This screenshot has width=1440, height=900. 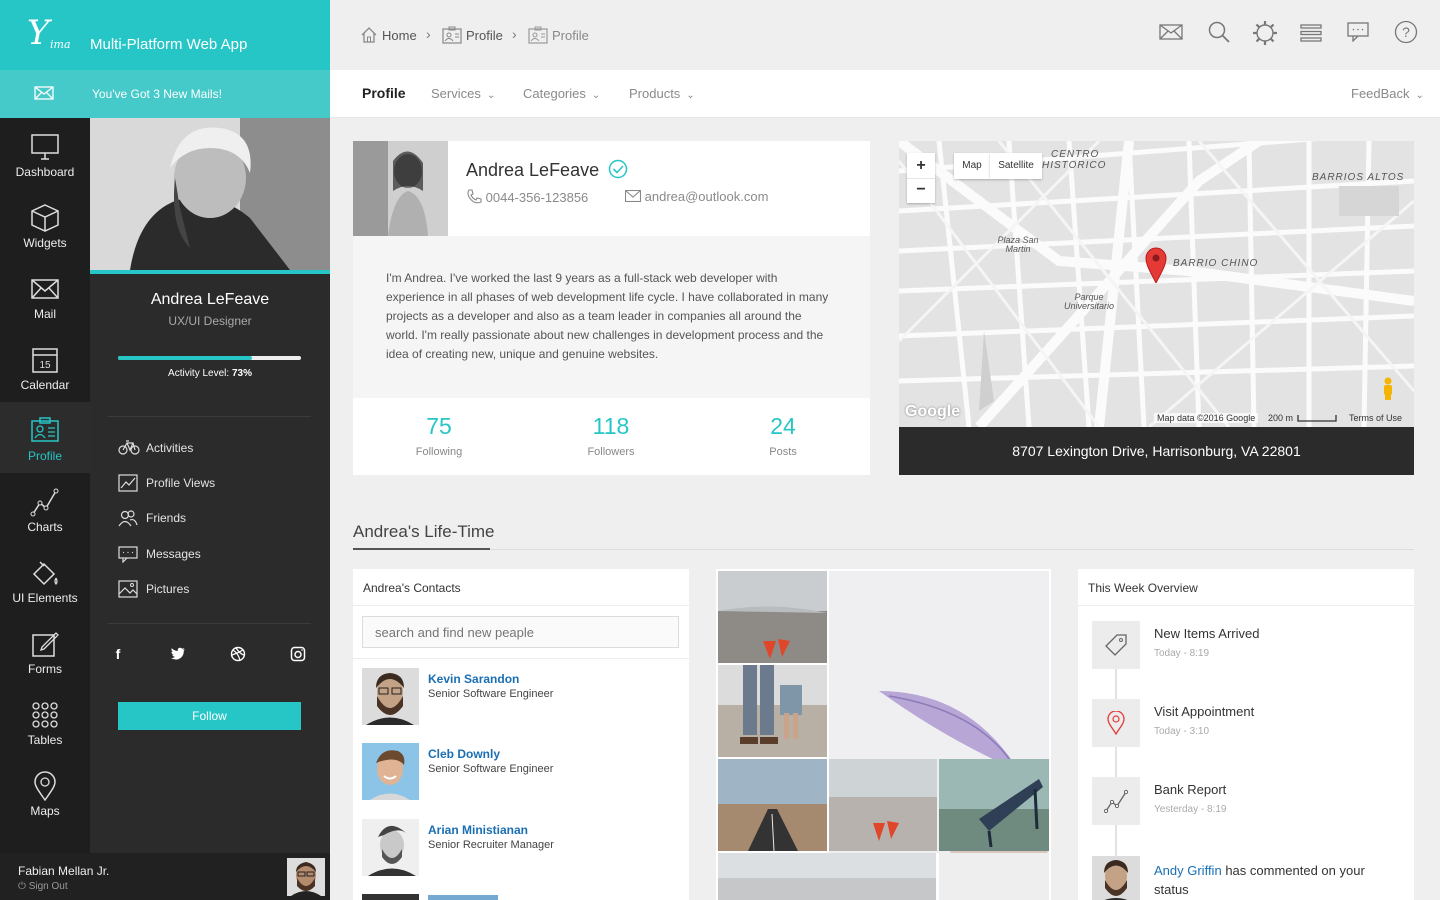 I want to click on power-icon: ⏻, so click(x=22, y=886).